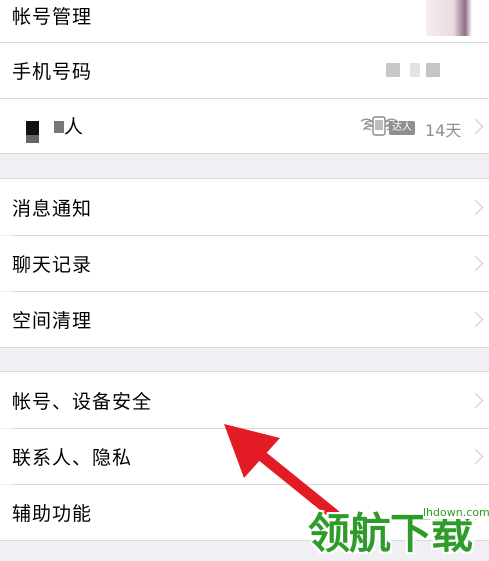 The image size is (489, 561). Describe the element at coordinates (82, 401) in the screenshot. I see `account-device-security-label: 帐号、设备安全` at that location.